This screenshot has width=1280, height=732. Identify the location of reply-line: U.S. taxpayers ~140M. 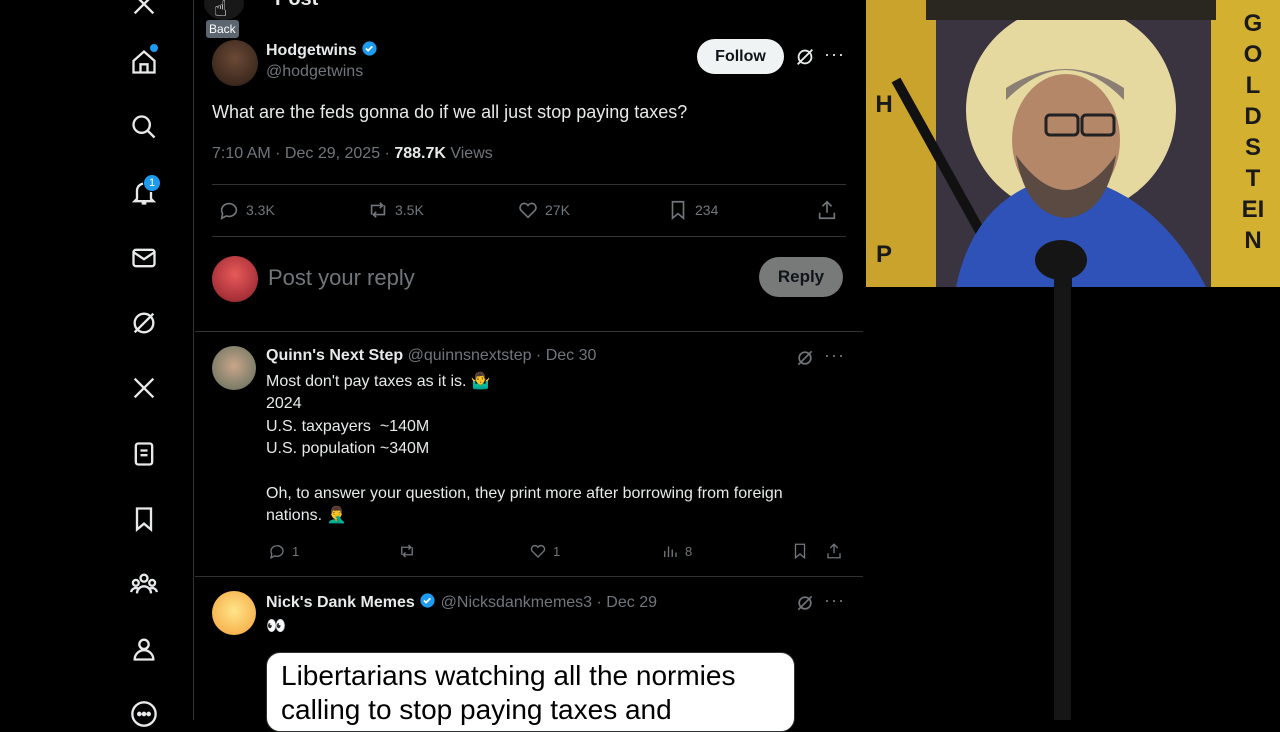
(348, 426).